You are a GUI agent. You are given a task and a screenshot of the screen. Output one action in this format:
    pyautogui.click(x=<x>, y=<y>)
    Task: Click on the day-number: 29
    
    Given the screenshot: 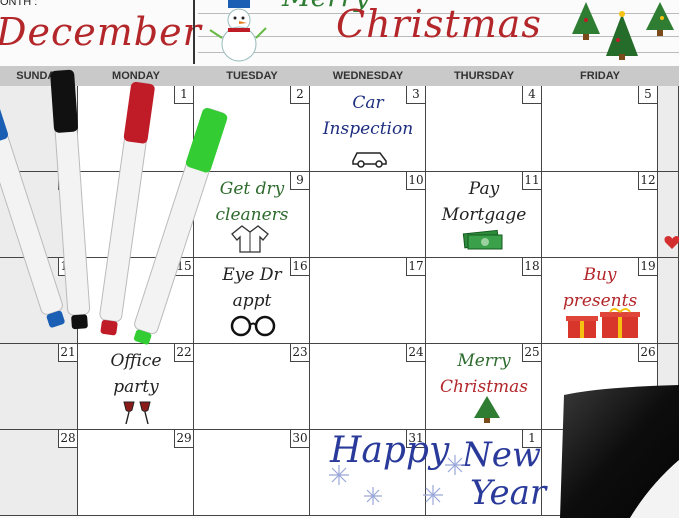 What is the action you would take?
    pyautogui.click(x=183, y=439)
    